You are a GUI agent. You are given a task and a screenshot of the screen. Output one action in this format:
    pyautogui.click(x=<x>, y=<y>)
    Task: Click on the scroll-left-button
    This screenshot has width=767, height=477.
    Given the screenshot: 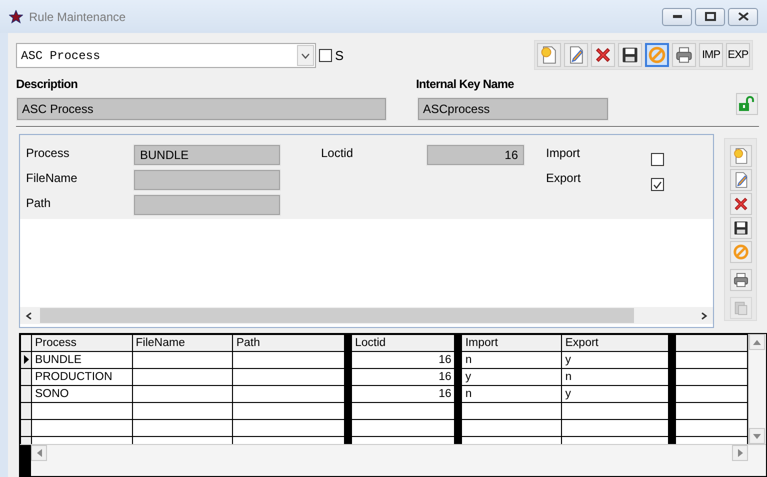 What is the action you would take?
    pyautogui.click(x=39, y=453)
    